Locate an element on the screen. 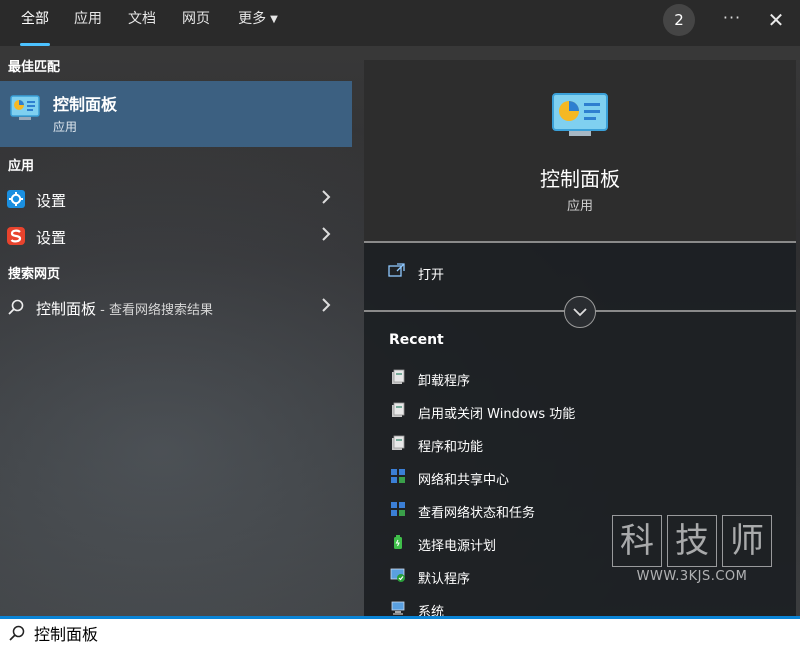 Image resolution: width=800 pixels, height=646 pixels. expand-button is located at coordinates (580, 312).